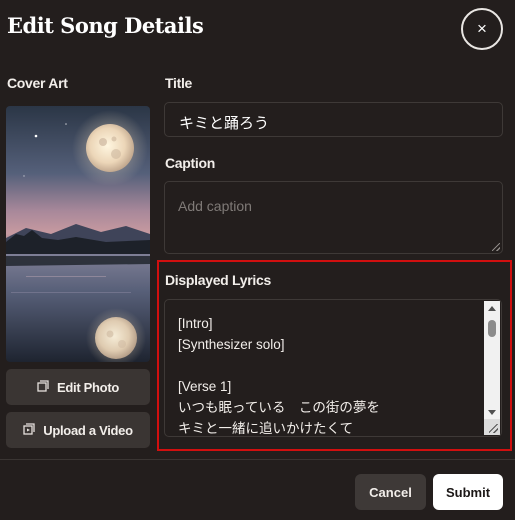 This screenshot has width=515, height=520. I want to click on submit-button: Submit, so click(468, 492).